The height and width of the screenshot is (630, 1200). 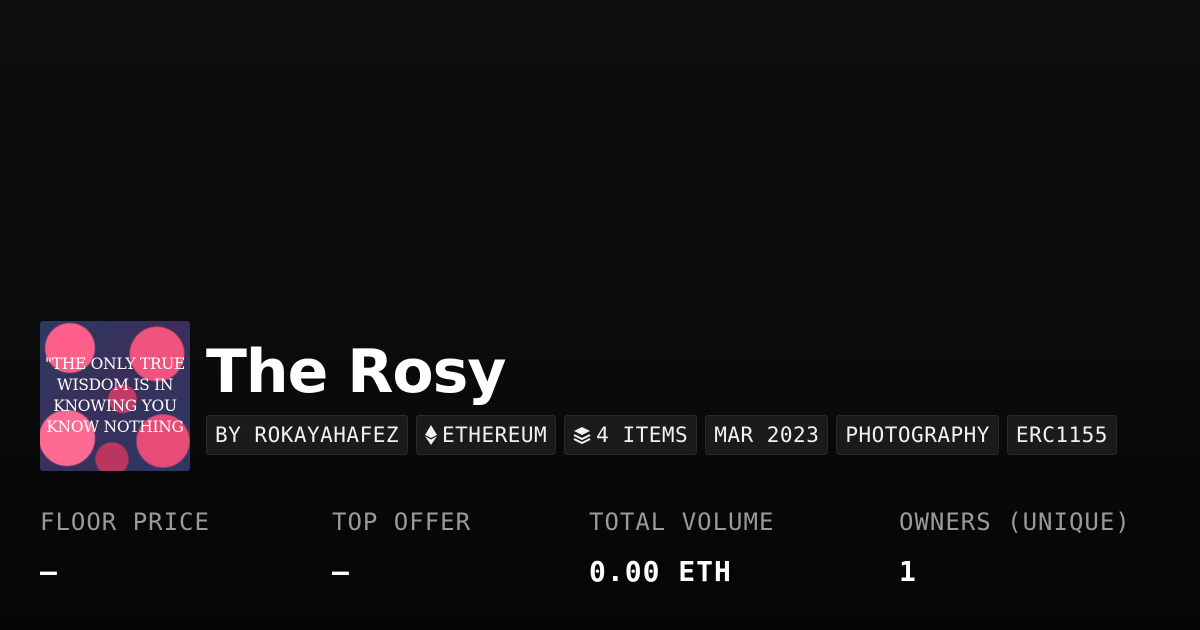 I want to click on creator-tag: BY ROKAYAHAFEZ, so click(x=307, y=435).